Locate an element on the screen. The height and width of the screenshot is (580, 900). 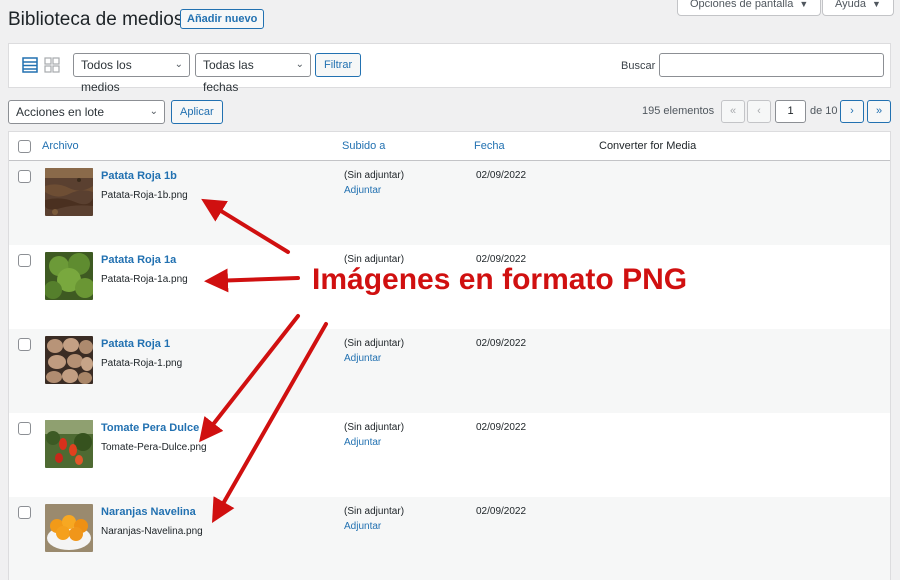
filter-button: Filtrar is located at coordinates (338, 65).